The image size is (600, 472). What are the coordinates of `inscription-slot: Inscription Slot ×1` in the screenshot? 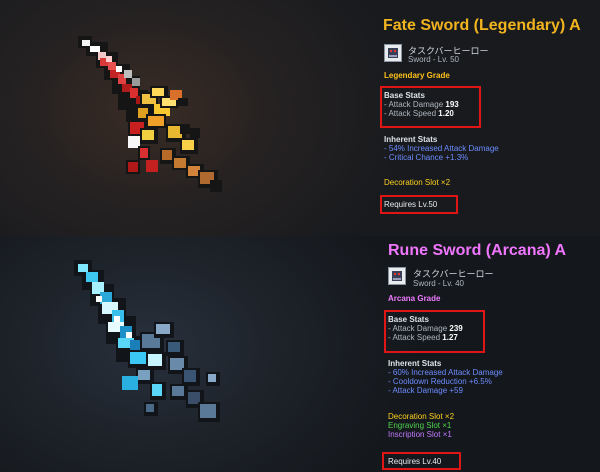 It's located at (420, 434).